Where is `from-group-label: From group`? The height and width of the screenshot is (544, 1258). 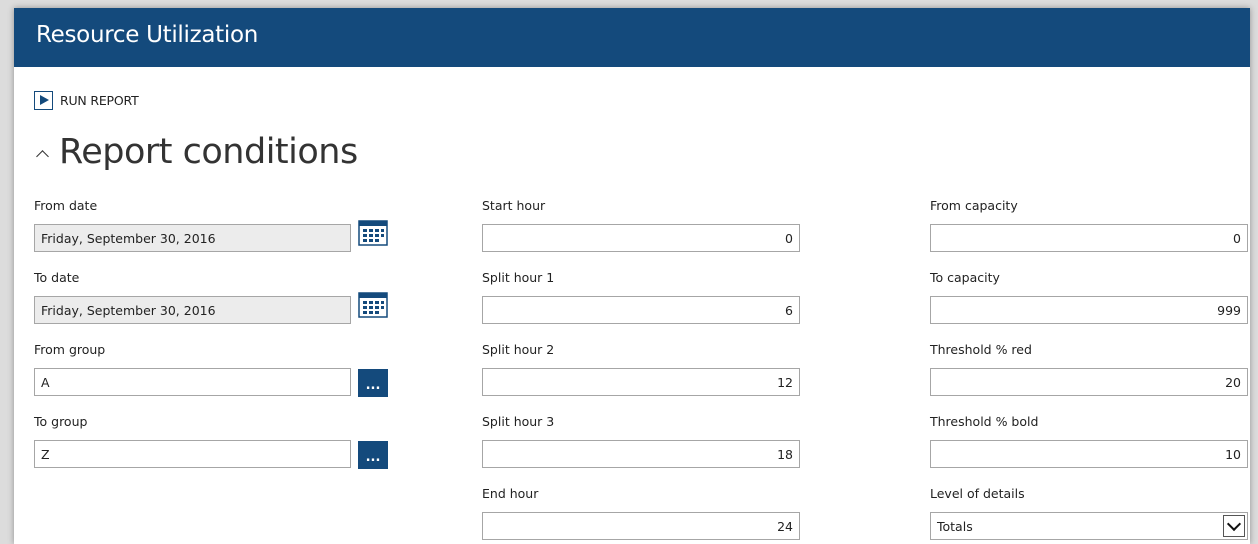
from-group-label: From group is located at coordinates (70, 349).